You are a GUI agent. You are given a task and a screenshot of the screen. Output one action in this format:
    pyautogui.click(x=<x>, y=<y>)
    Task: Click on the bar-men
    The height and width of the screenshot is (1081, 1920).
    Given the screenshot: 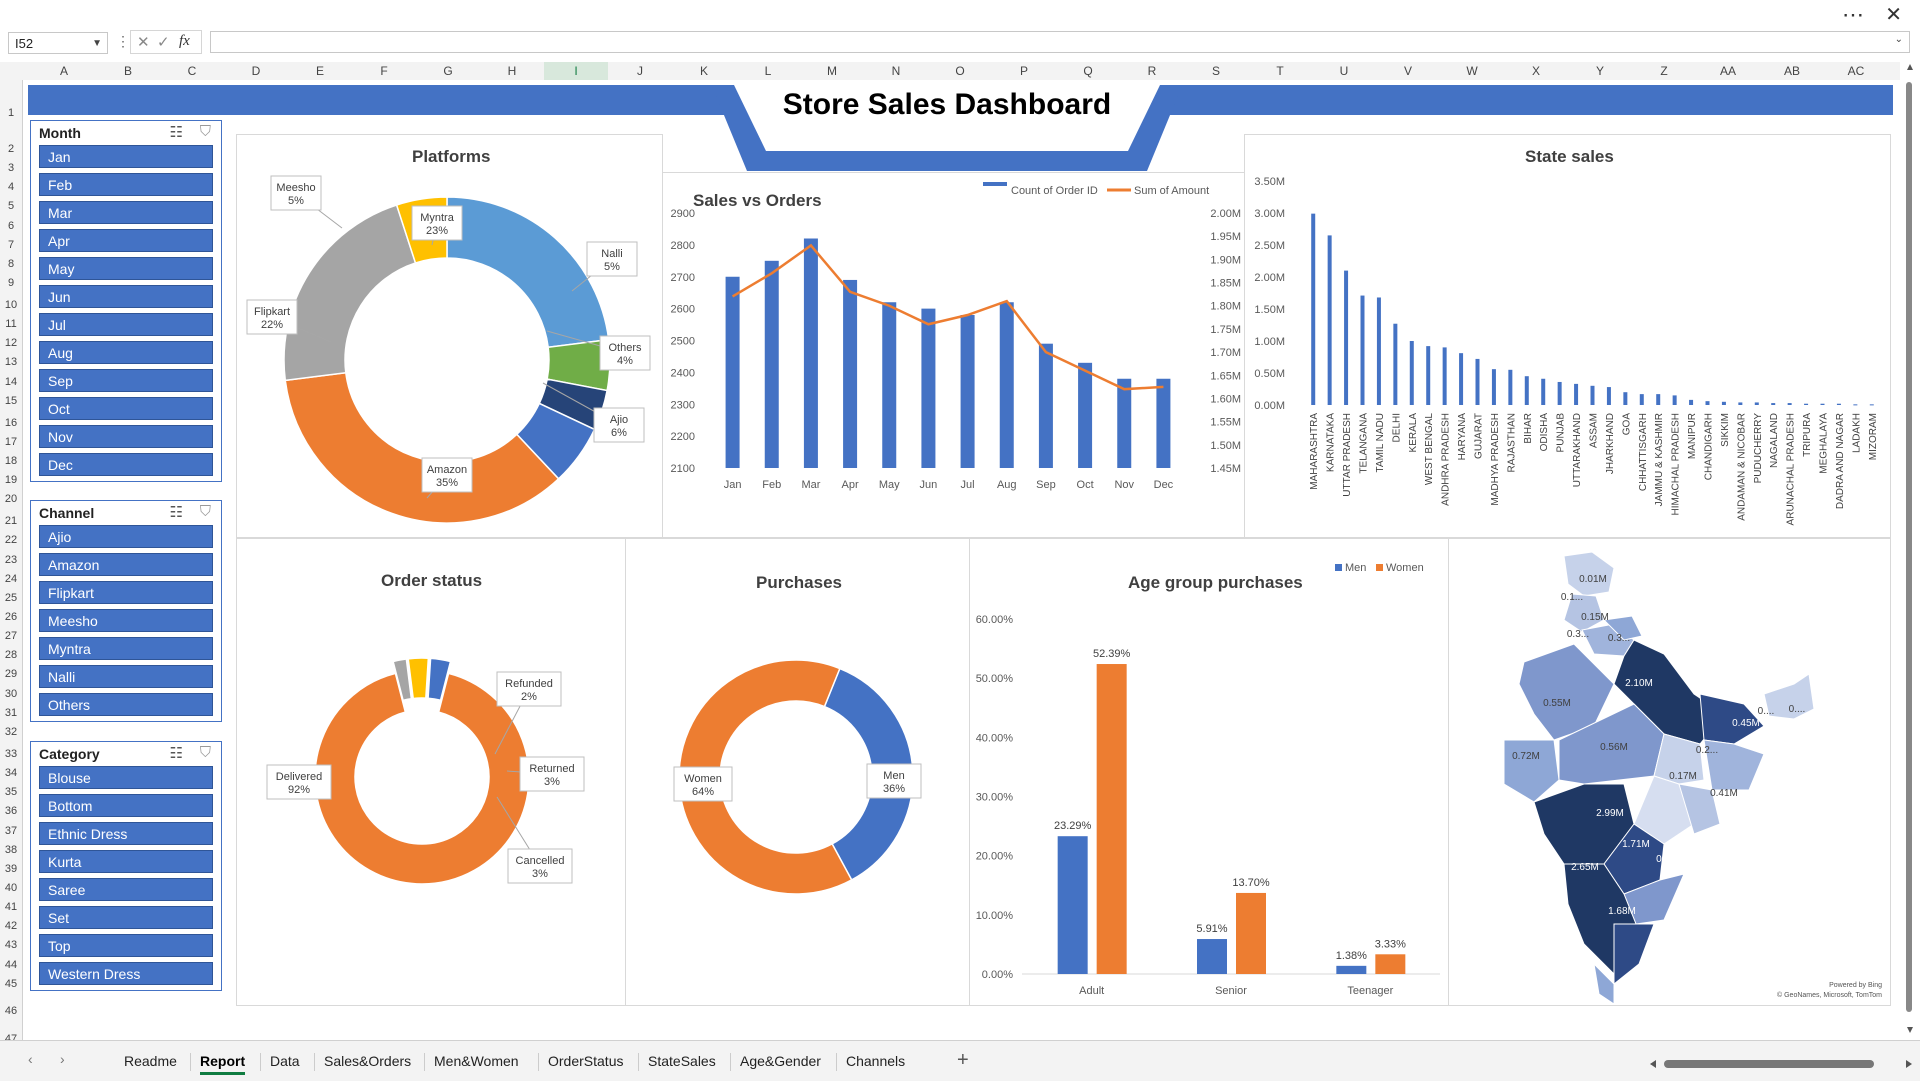 What is the action you would take?
    pyautogui.click(x=1072, y=905)
    